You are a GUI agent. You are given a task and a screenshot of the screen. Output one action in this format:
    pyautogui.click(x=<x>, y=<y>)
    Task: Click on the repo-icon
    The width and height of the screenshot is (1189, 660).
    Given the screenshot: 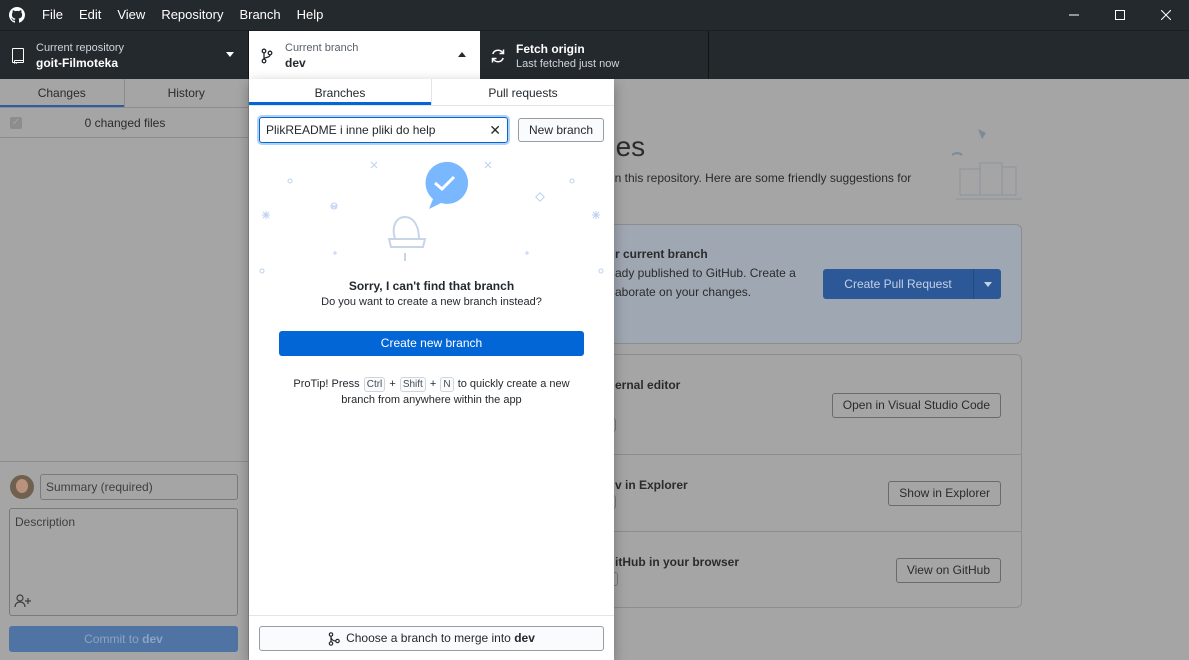 What is the action you would take?
    pyautogui.click(x=18, y=55)
    